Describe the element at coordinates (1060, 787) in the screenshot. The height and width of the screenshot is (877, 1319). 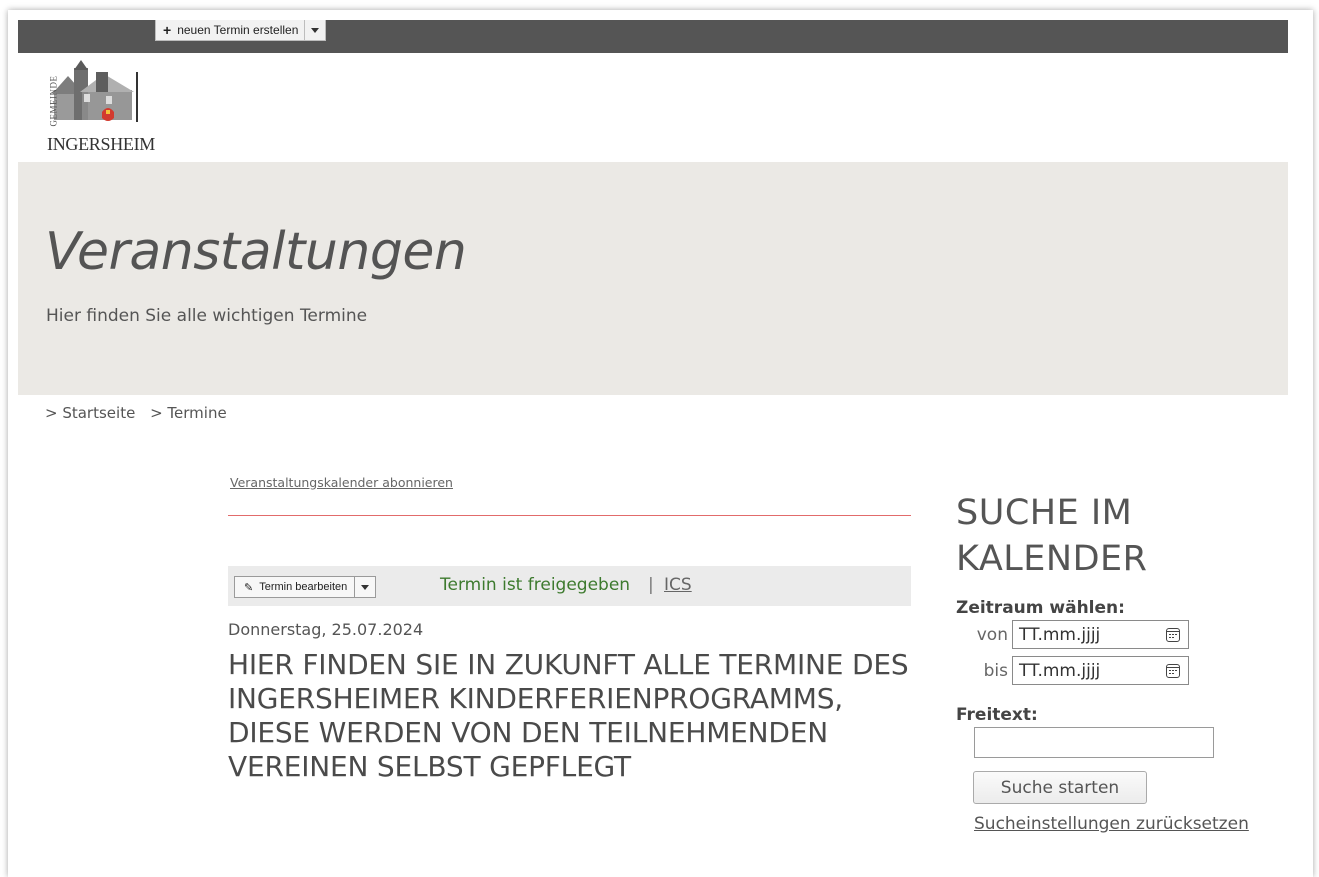
I see `search-button: Suche starten` at that location.